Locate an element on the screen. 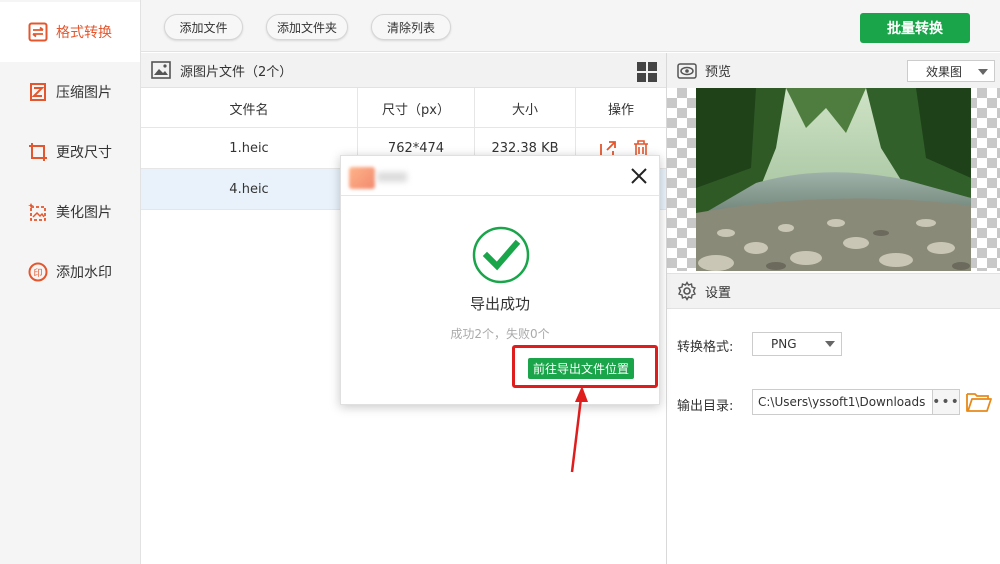 The height and width of the screenshot is (564, 1000). dialog-summary: 成功2个，失败0个 is located at coordinates (500, 334).